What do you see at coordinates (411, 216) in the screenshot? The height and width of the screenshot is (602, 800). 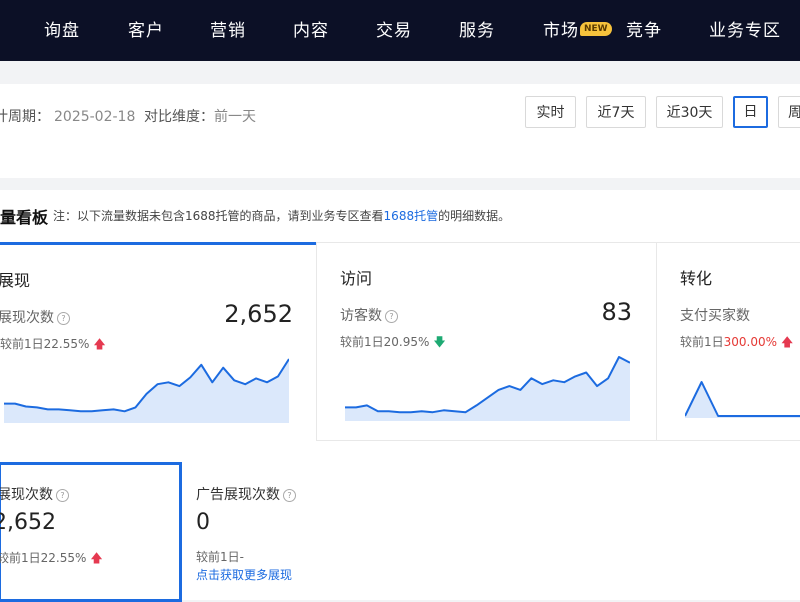 I see `note-link: 1688托管` at bounding box center [411, 216].